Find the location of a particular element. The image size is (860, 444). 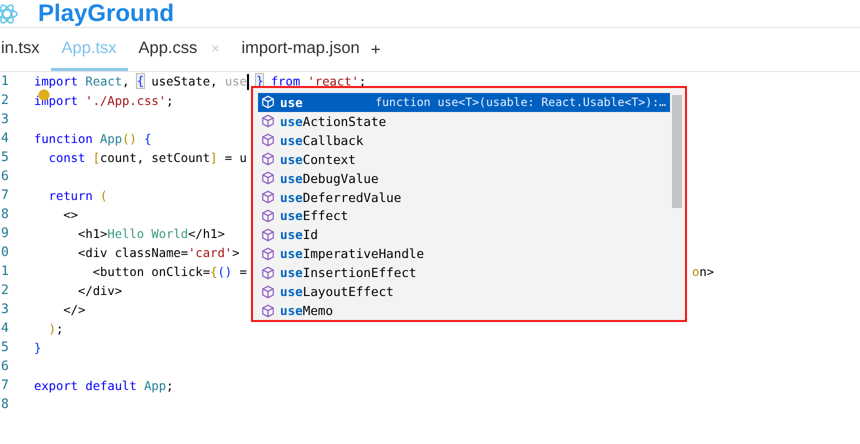

code-line: </div> is located at coordinates (99, 291).